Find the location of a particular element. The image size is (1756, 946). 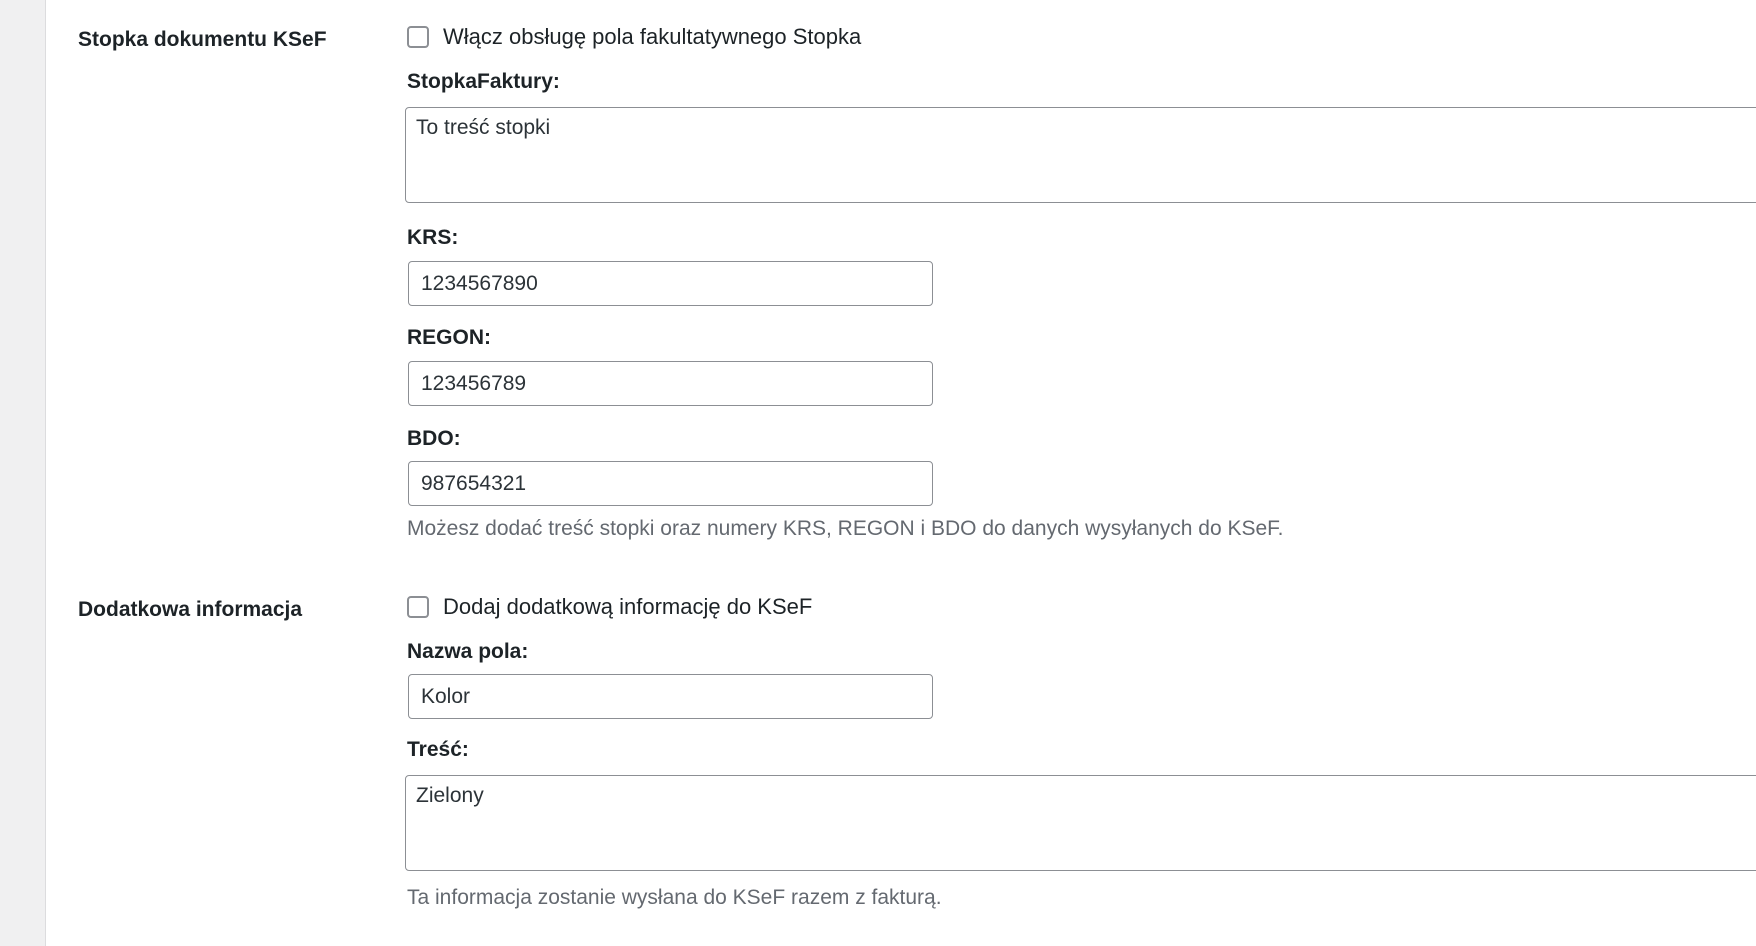

admin-sidebar-edge is located at coordinates (22, 473).